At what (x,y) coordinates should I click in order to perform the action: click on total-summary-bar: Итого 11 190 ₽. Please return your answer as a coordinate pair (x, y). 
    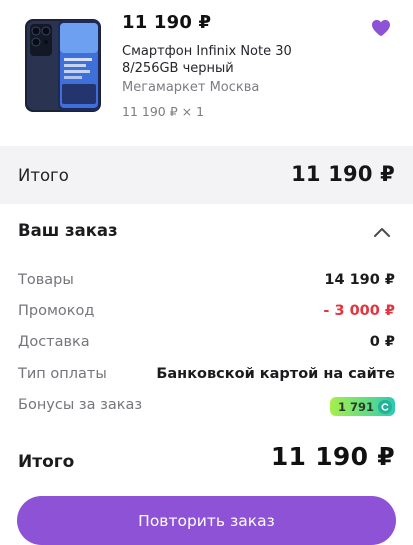
    Looking at the image, I should click on (206, 175).